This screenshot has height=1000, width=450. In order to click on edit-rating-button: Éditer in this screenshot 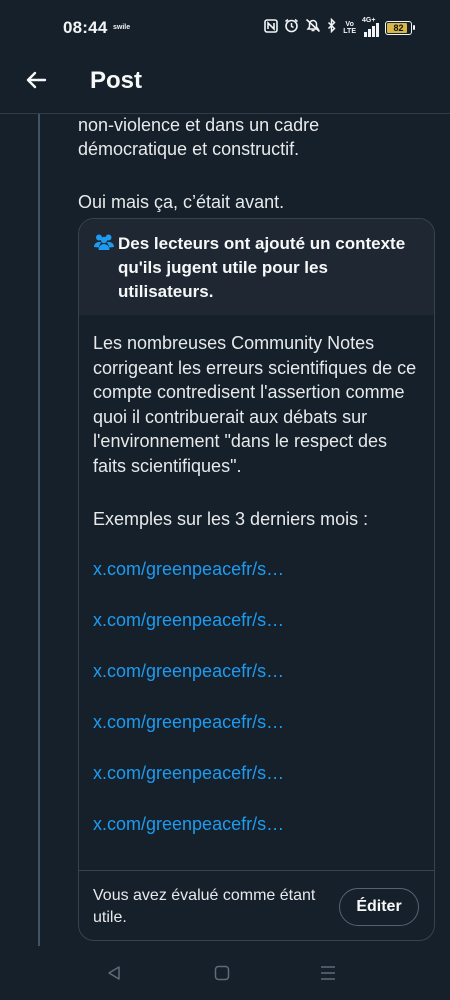, I will do `click(379, 907)`.